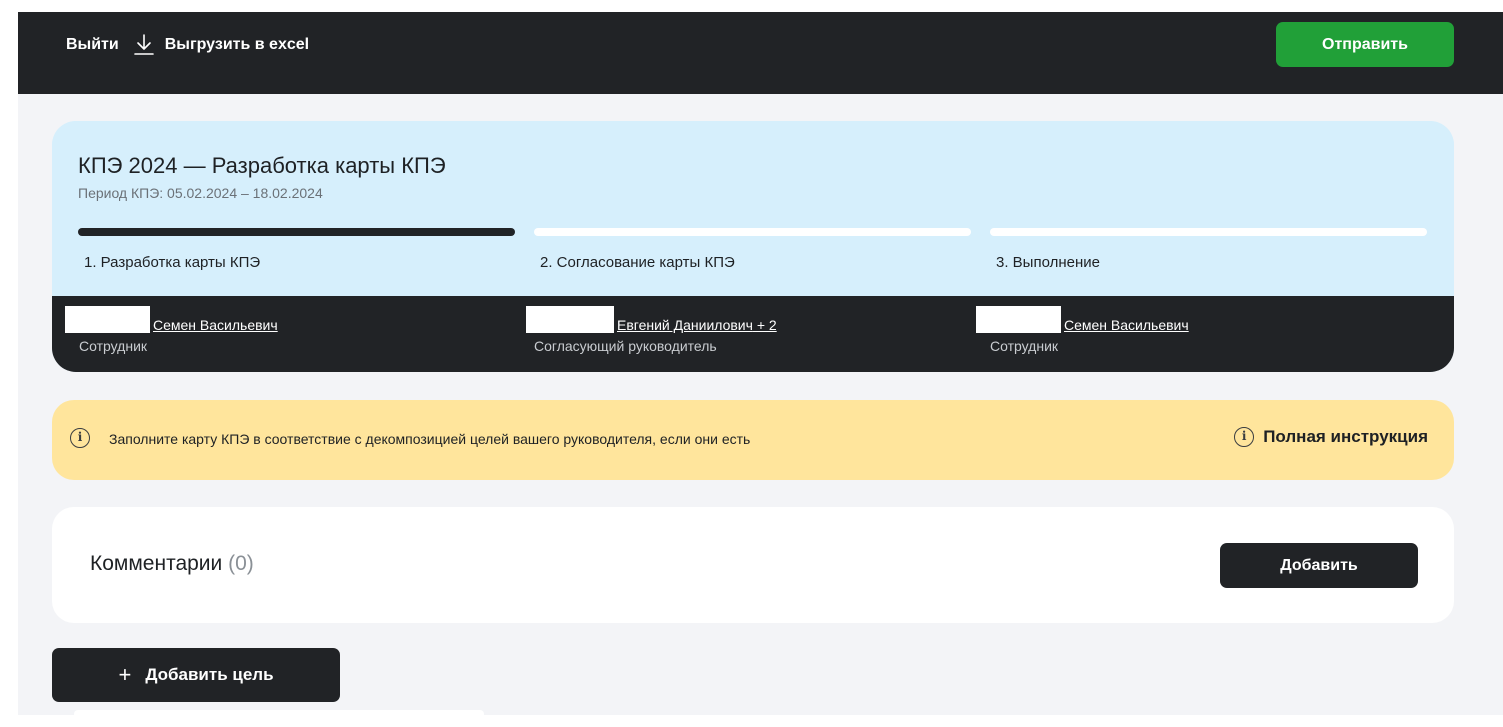 The height and width of the screenshot is (727, 1503). What do you see at coordinates (143, 44) in the screenshot?
I see `download-icon` at bounding box center [143, 44].